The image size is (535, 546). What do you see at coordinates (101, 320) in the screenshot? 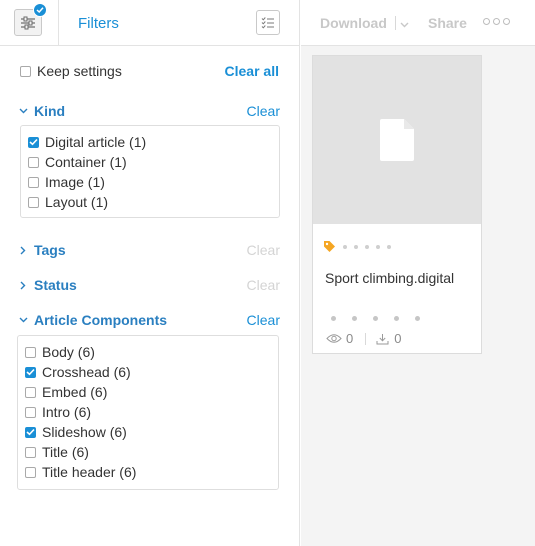
I see `section-article-components-title: Article Components` at bounding box center [101, 320].